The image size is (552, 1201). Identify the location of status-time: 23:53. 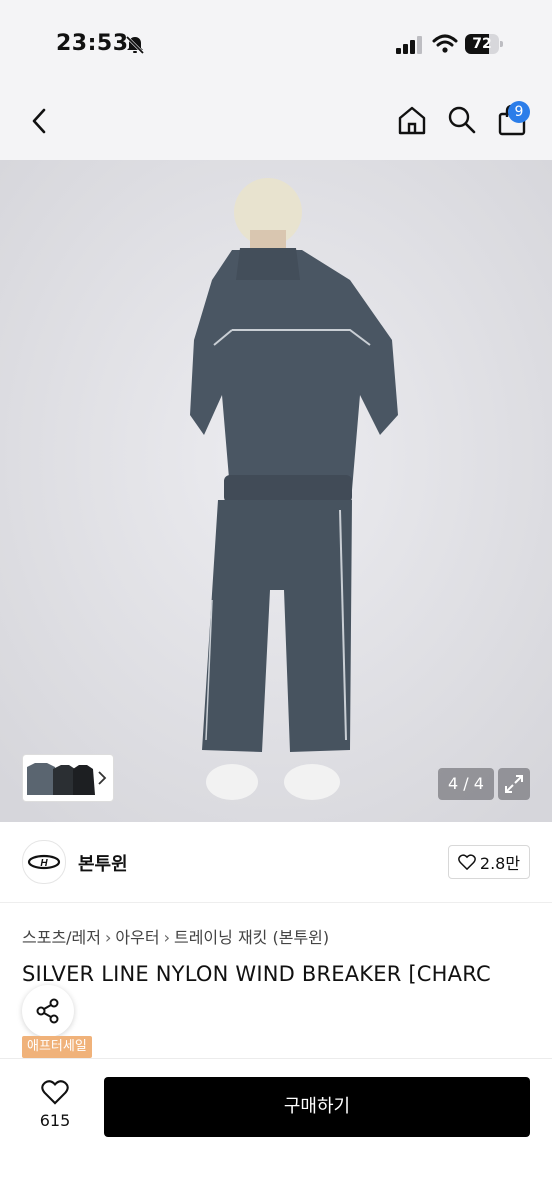
(92, 43).